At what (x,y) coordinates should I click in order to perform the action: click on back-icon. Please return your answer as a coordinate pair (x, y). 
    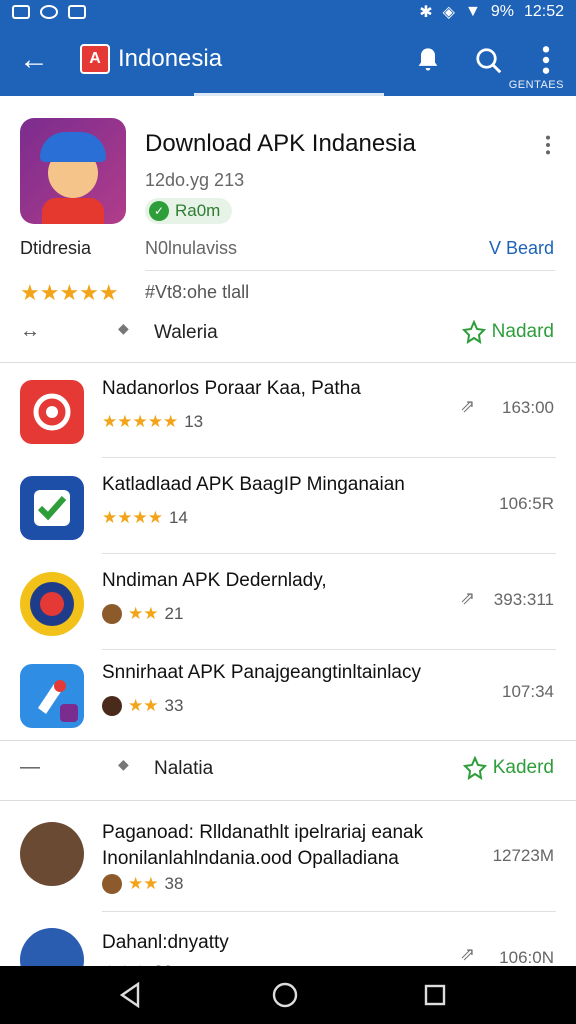
    Looking at the image, I should click on (131, 995).